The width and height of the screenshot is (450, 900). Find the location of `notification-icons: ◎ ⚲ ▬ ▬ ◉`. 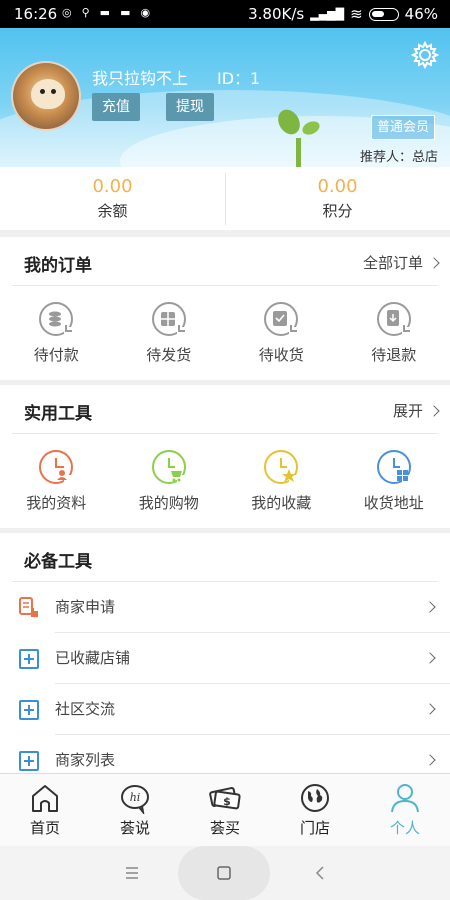

notification-icons: ◎ ⚲ ▬ ▬ ◉ is located at coordinates (106, 12).